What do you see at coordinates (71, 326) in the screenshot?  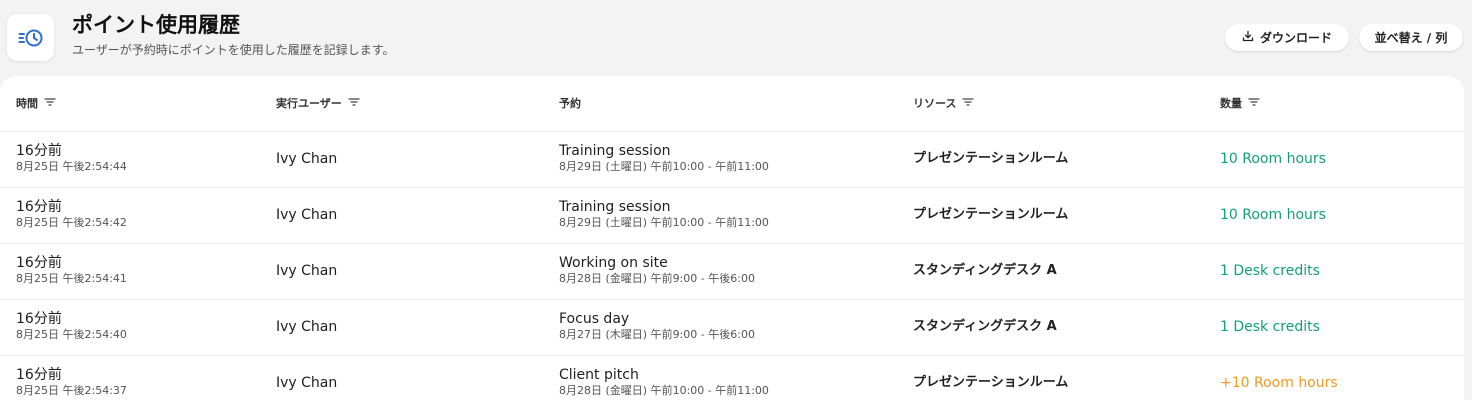 I see `time-cell: 16分前 8月25日 午後2:54:40` at bounding box center [71, 326].